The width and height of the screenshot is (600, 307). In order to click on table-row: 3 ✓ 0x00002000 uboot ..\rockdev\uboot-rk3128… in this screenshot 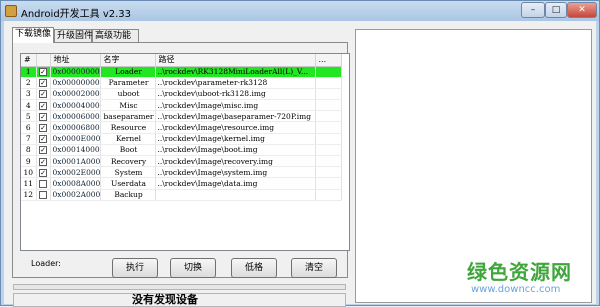, I will do `click(181, 94)`.